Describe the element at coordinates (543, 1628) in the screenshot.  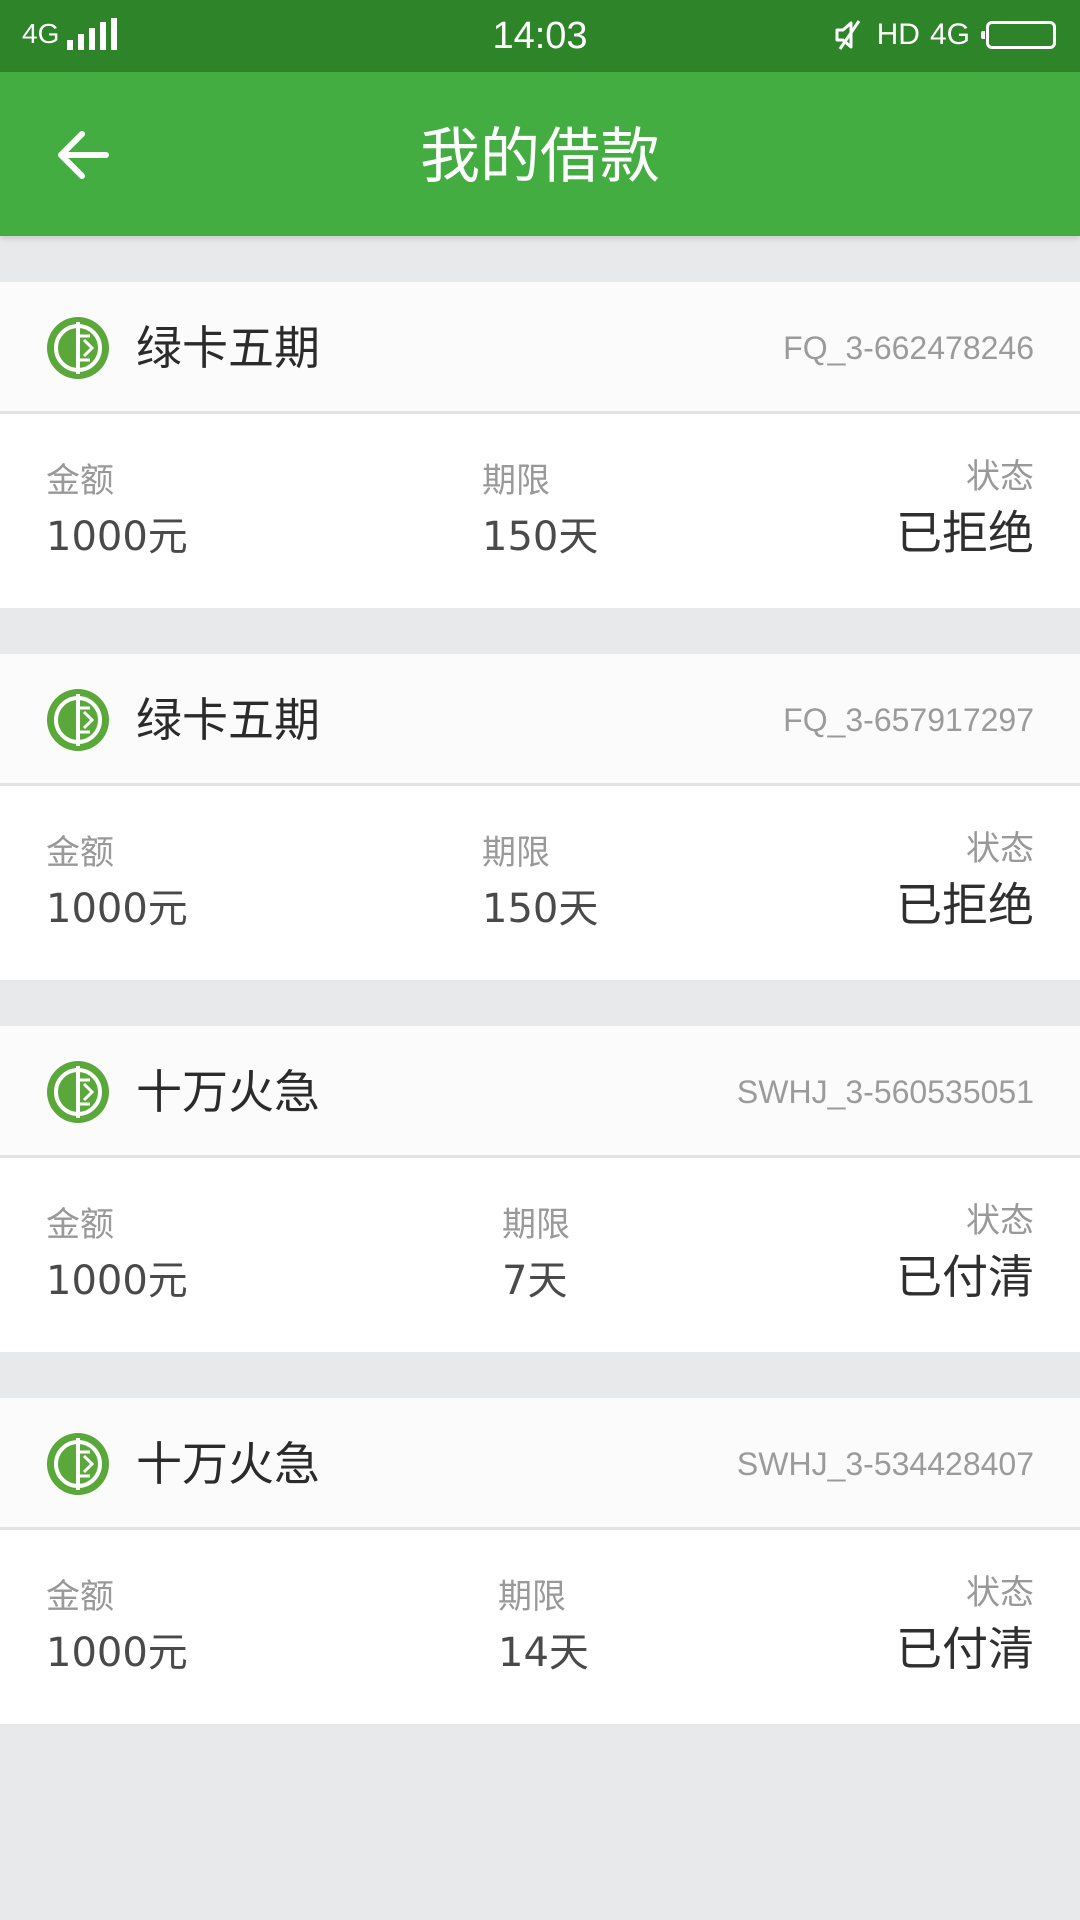
I see `term-field: 期限 14天` at that location.